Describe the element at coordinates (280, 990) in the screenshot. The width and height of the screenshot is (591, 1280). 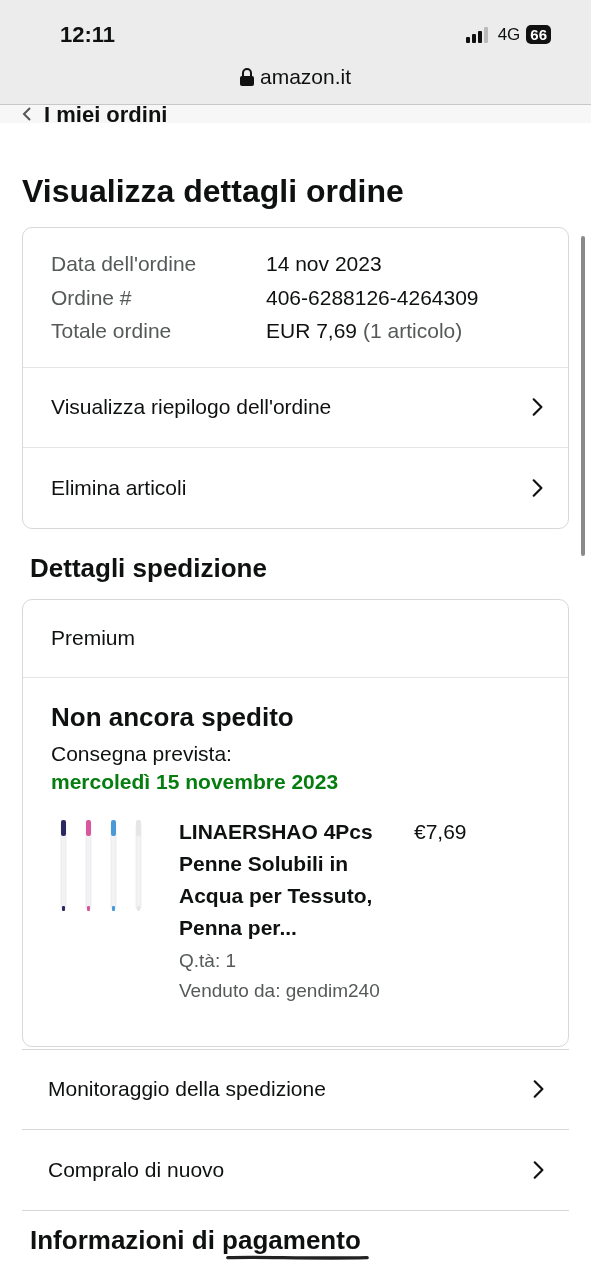
I see `seller: Venduto da: gendim240` at that location.